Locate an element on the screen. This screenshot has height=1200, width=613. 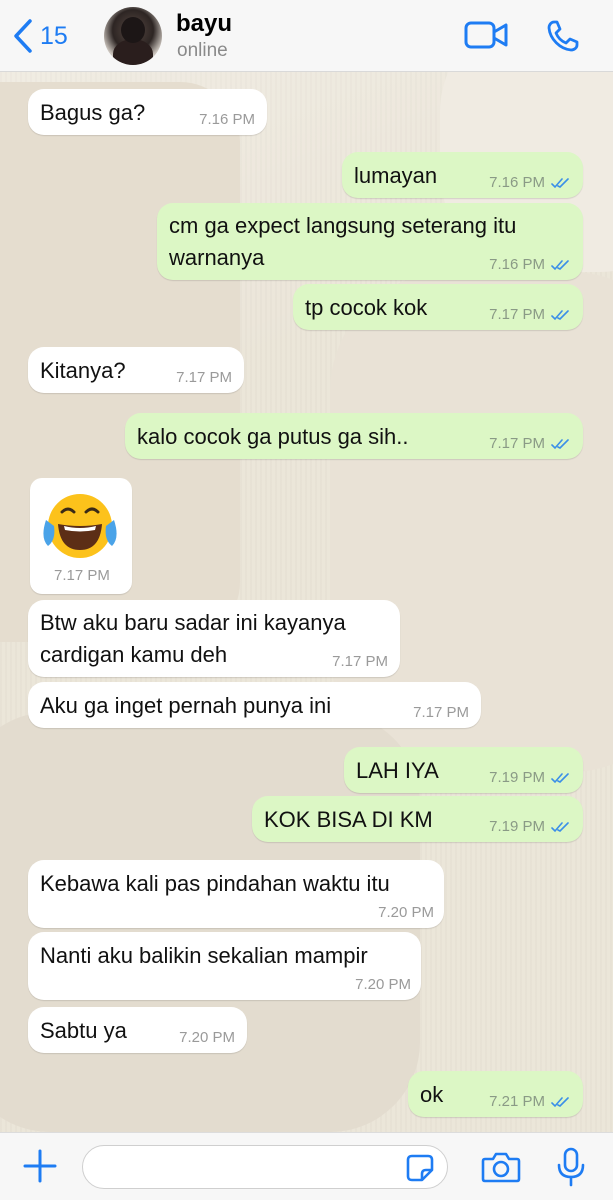
microphone-icon is located at coordinates (571, 1167).